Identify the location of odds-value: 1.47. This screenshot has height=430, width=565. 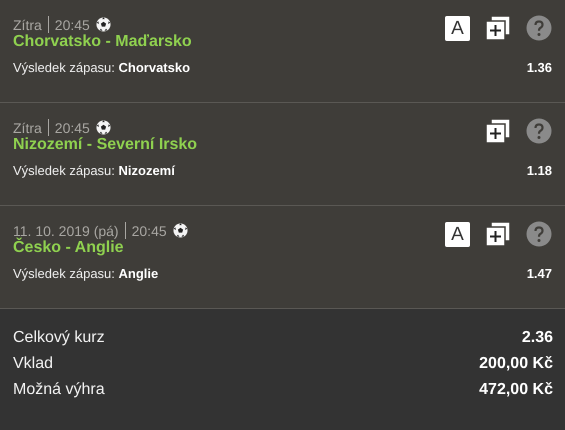
(539, 273).